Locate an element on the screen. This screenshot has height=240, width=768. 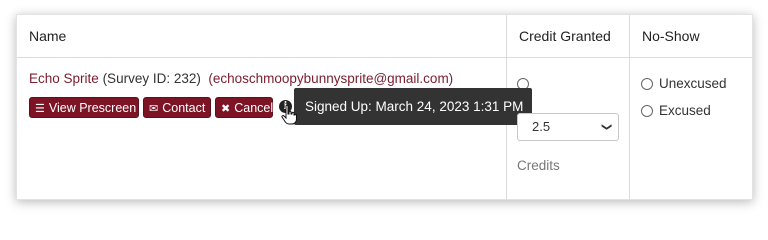
chevron-down-icon: ❯ is located at coordinates (606, 127).